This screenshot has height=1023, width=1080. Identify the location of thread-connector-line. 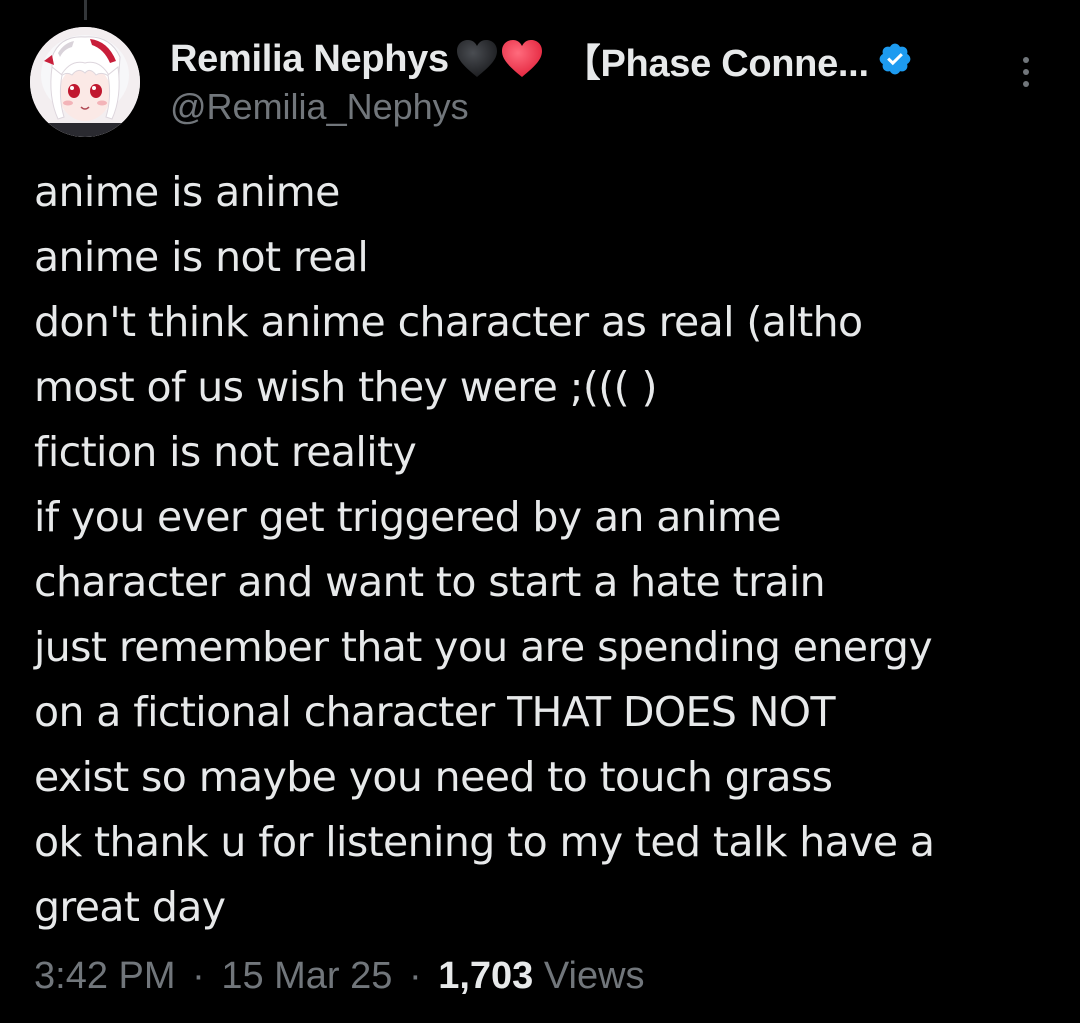
(85, 10).